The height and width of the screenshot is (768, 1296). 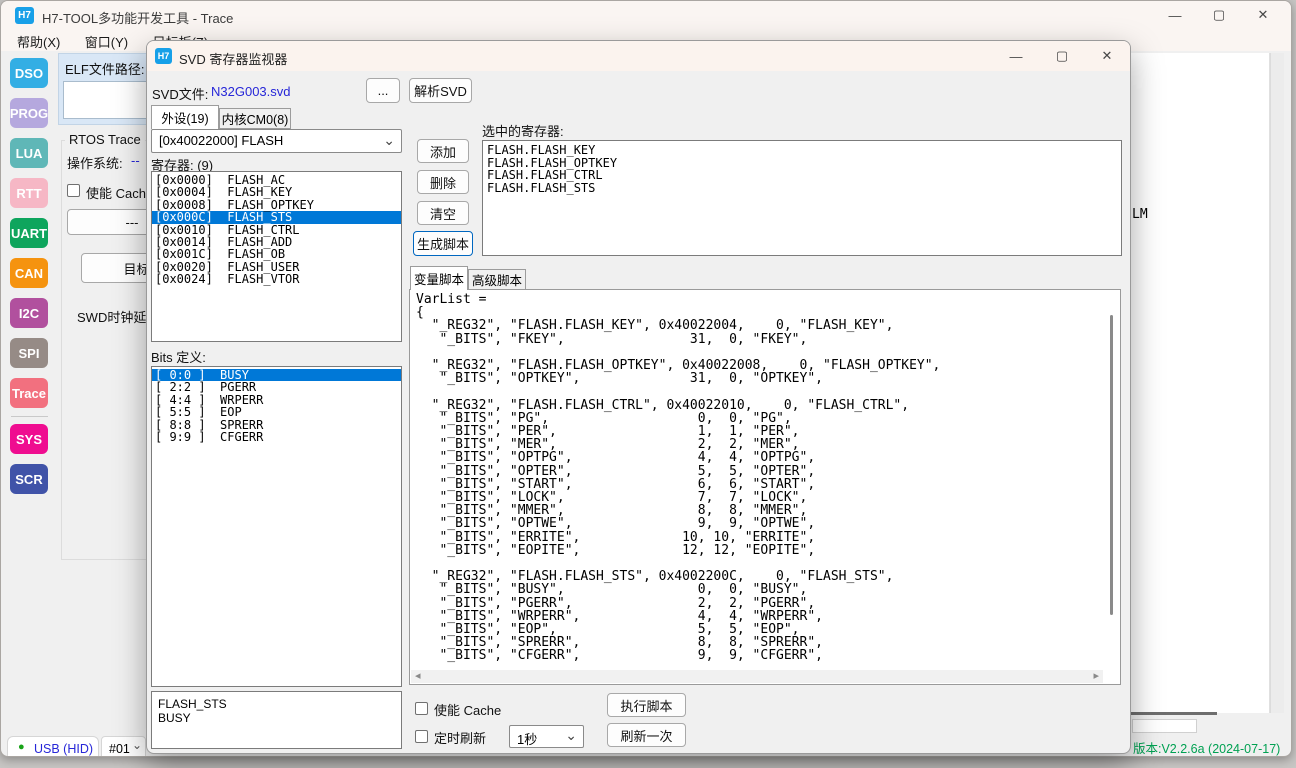 I want to click on bit-list-item: [ 5:5 ] EOP, so click(x=276, y=412).